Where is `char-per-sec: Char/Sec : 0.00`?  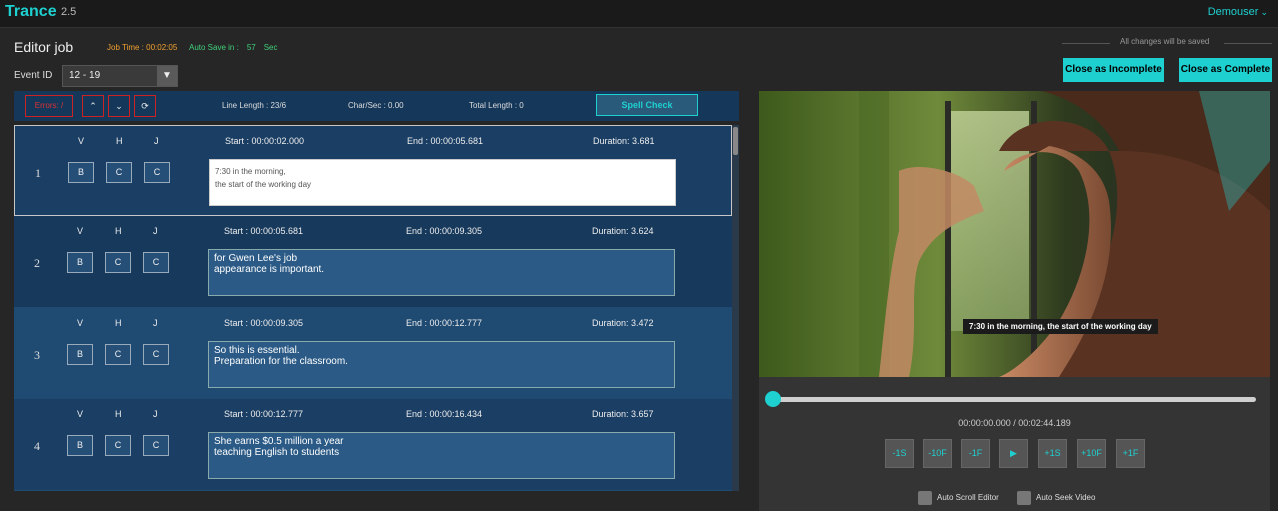
char-per-sec: Char/Sec : 0.00 is located at coordinates (376, 105).